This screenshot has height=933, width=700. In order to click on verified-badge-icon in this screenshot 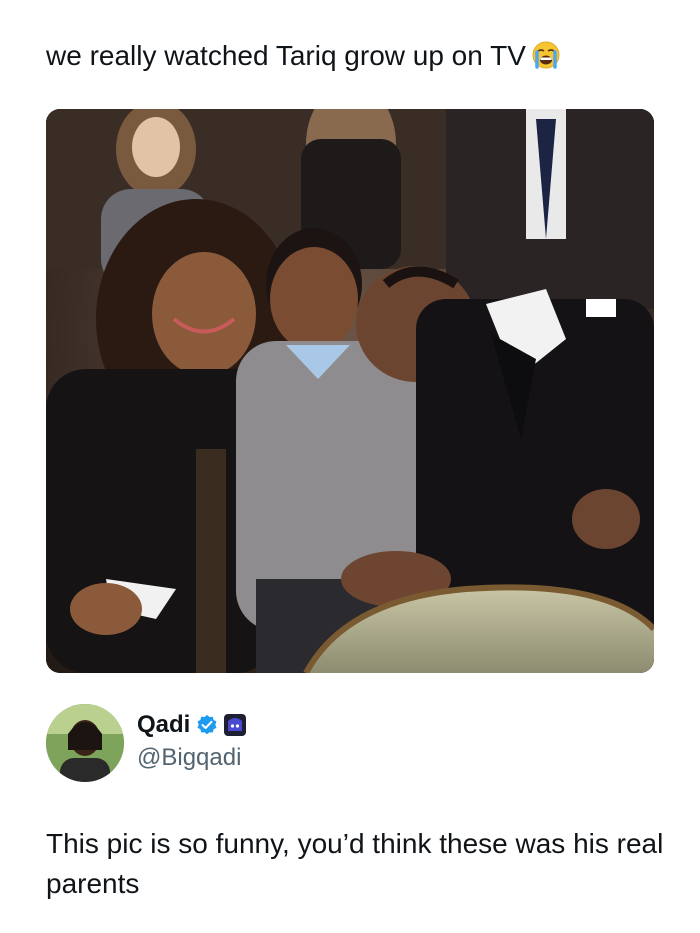, I will do `click(207, 725)`.